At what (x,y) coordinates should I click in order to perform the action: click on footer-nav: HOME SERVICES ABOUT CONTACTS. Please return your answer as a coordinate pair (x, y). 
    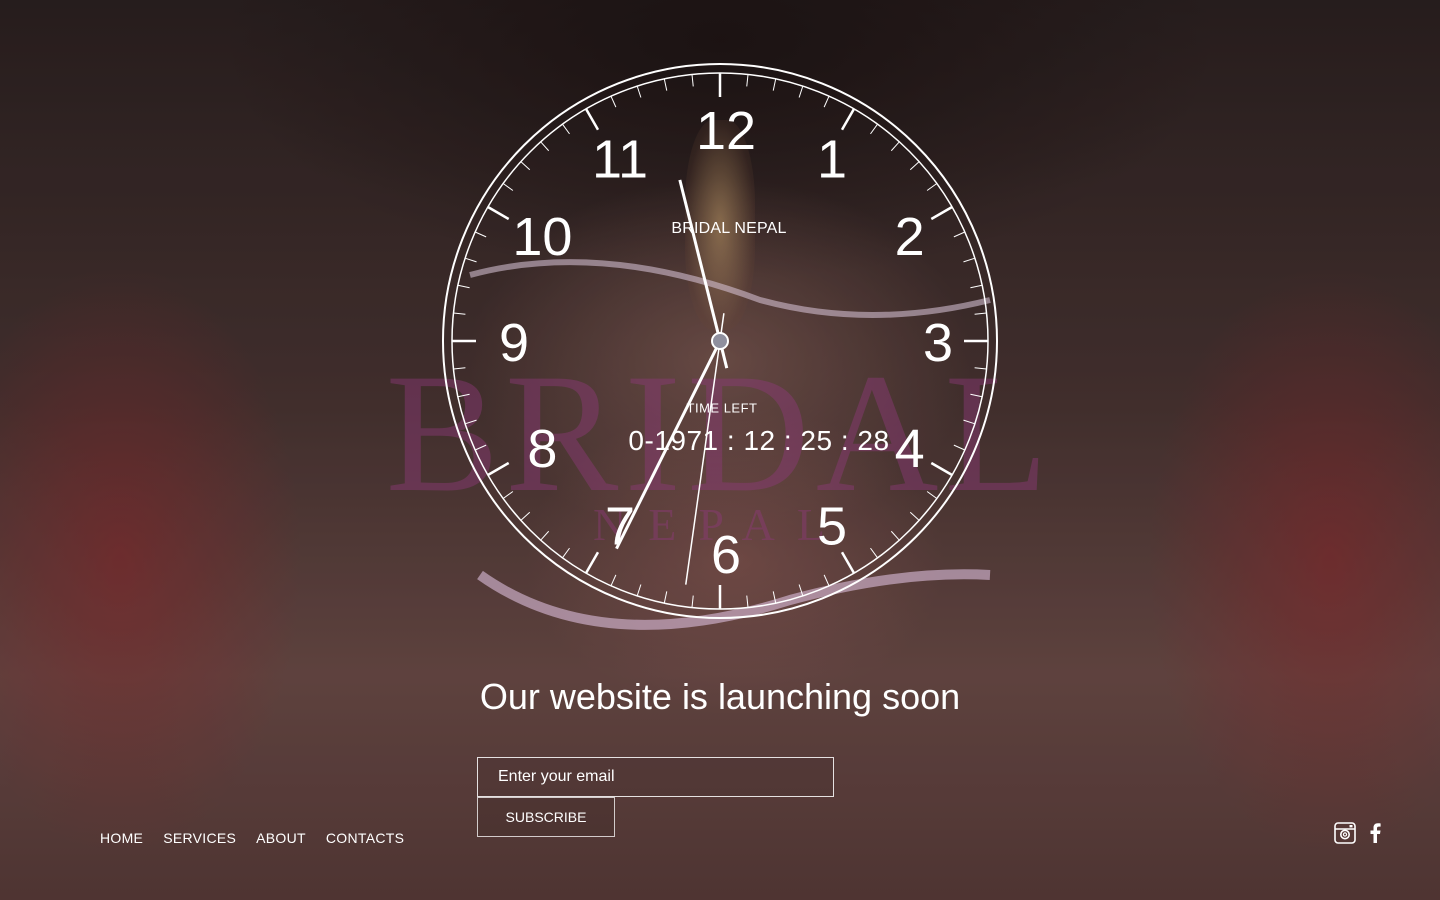
    Looking at the image, I should click on (252, 838).